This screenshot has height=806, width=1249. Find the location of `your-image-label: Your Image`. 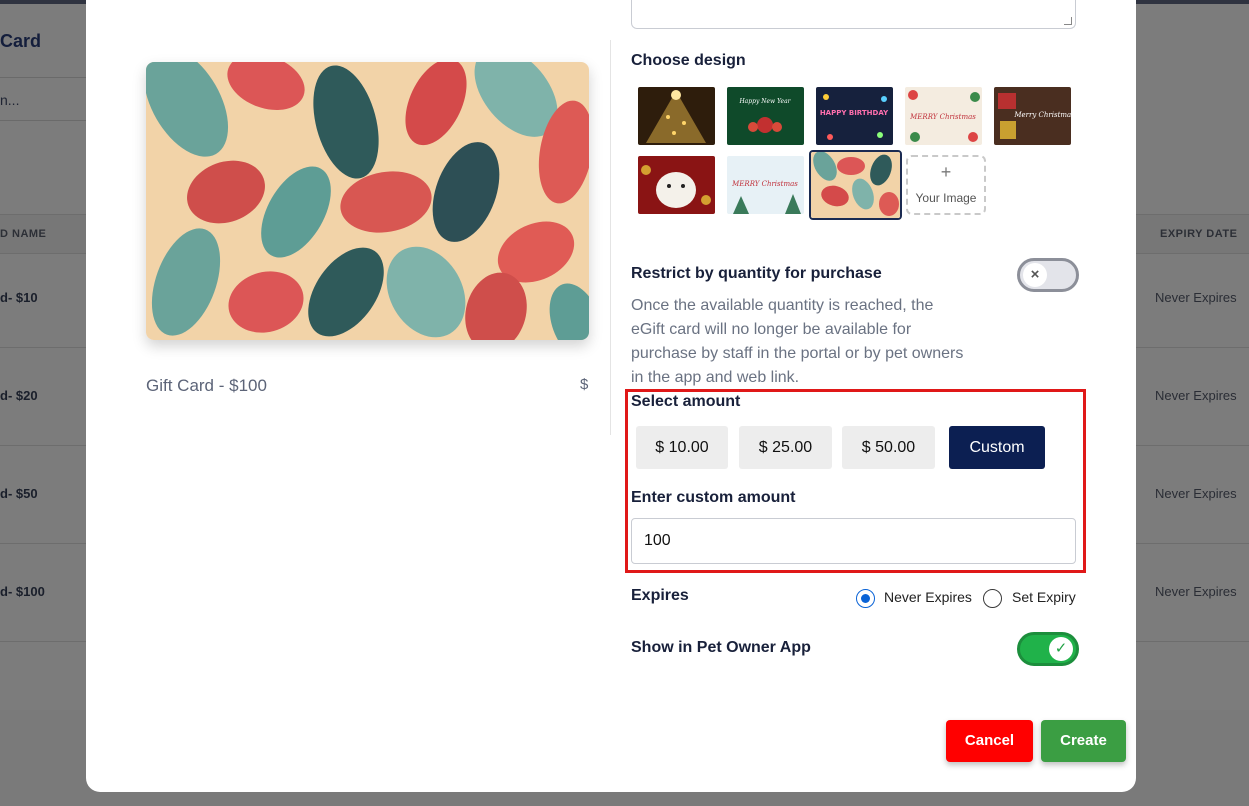

your-image-label: Your Image is located at coordinates (946, 198).